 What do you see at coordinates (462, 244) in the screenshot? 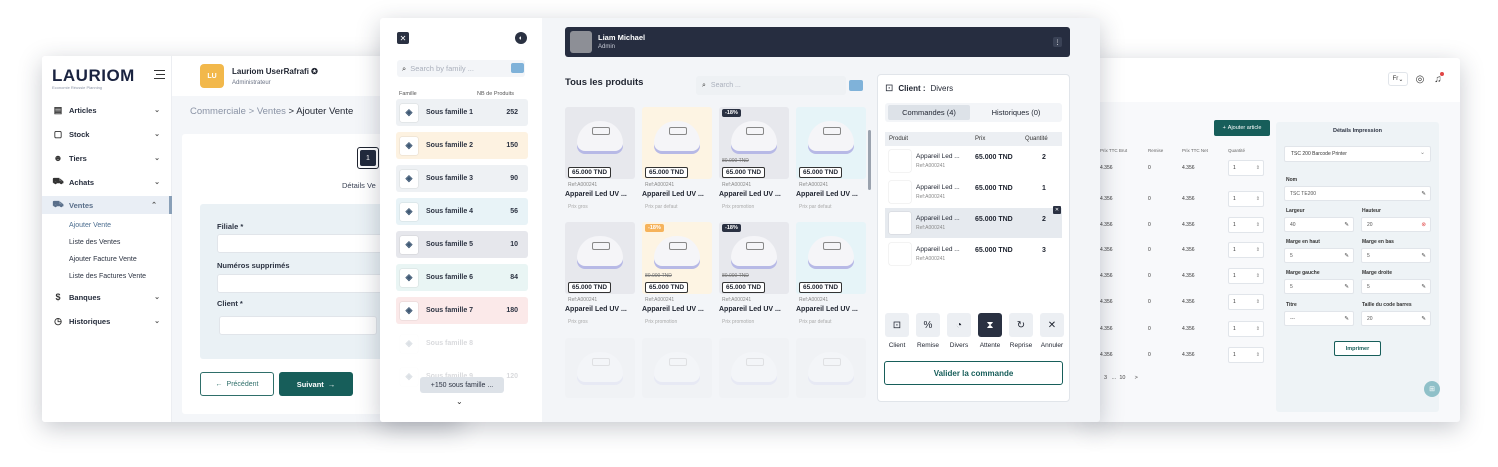
I see `family-item: ◈ Sous famille 5 10` at bounding box center [462, 244].